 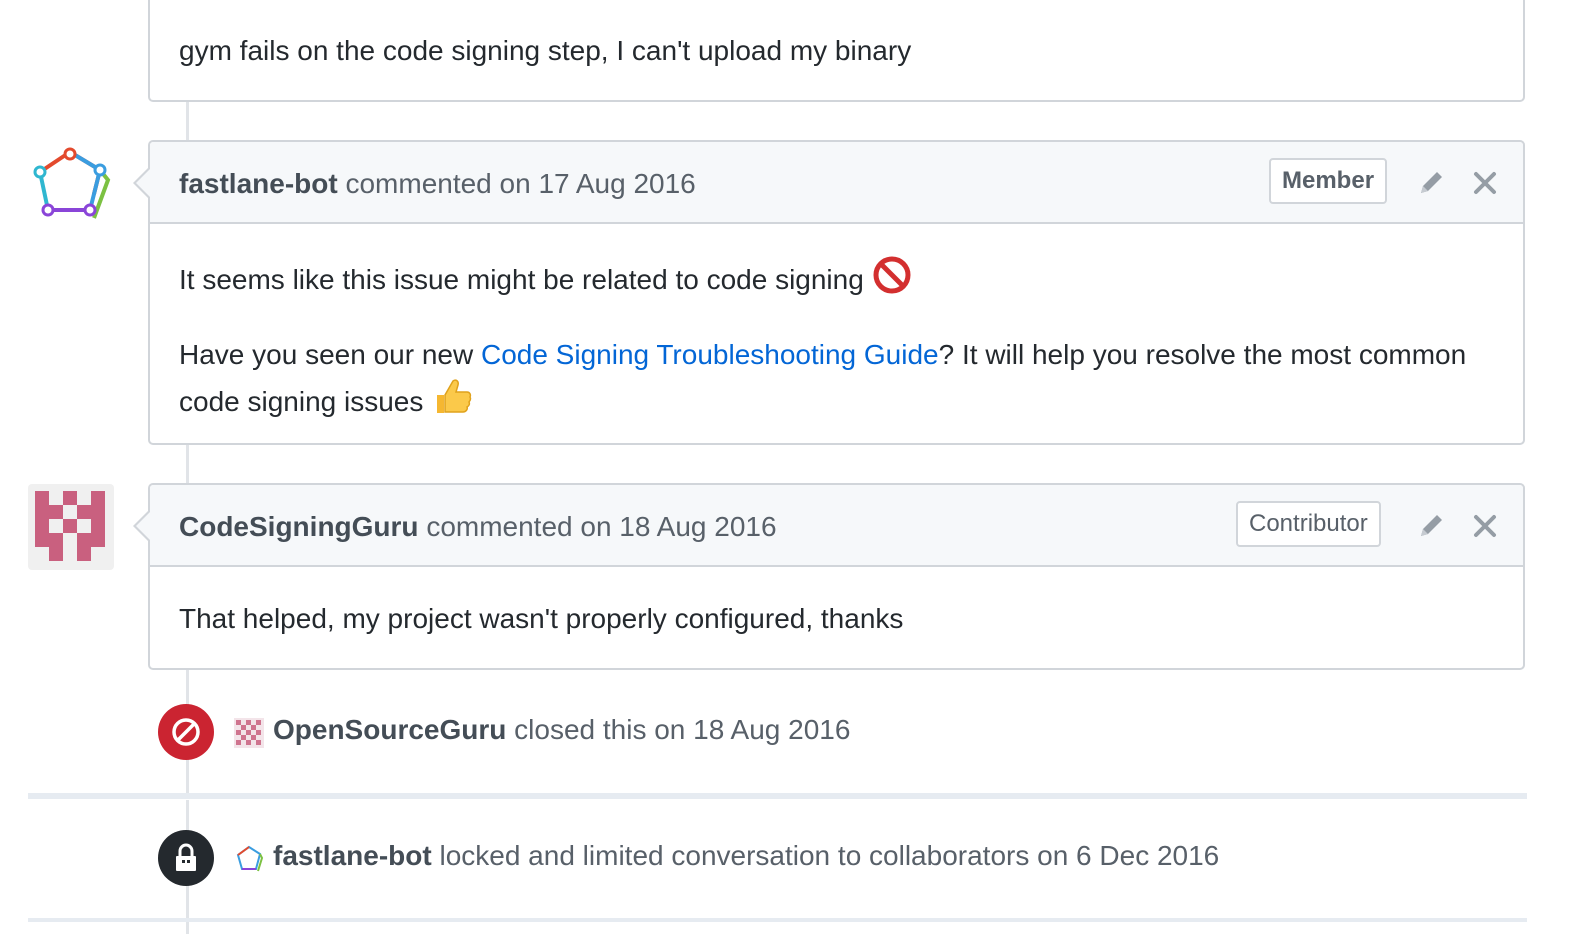 What do you see at coordinates (601, 526) in the screenshot?
I see `comment-timestamp: commented on 18 Aug 2016` at bounding box center [601, 526].